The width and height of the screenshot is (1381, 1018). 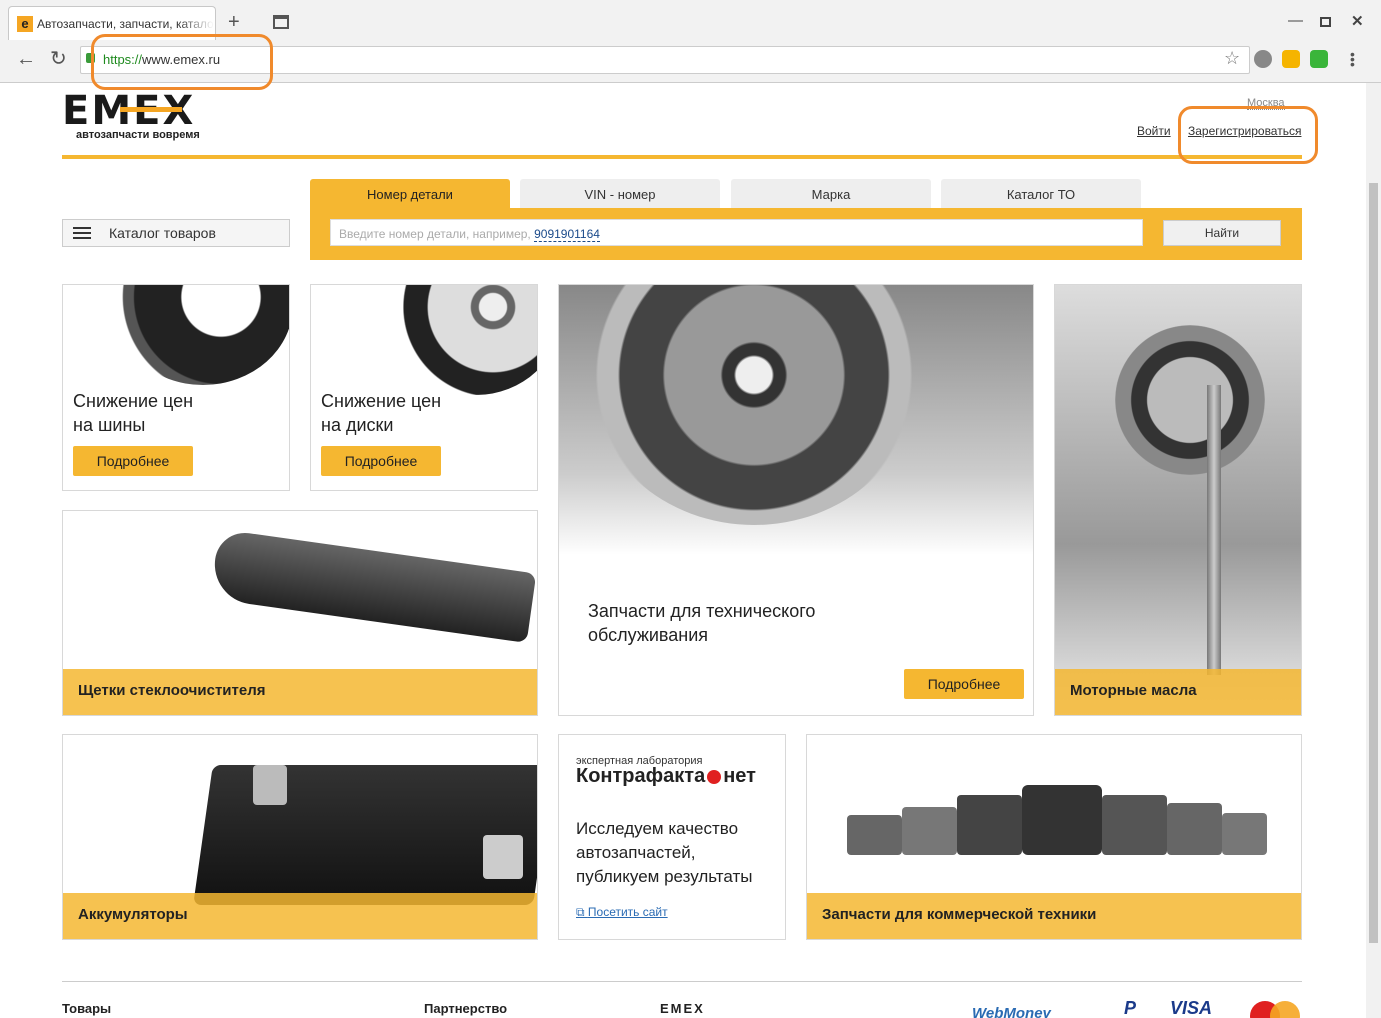 What do you see at coordinates (682, 157) in the screenshot?
I see `header-divider` at bounding box center [682, 157].